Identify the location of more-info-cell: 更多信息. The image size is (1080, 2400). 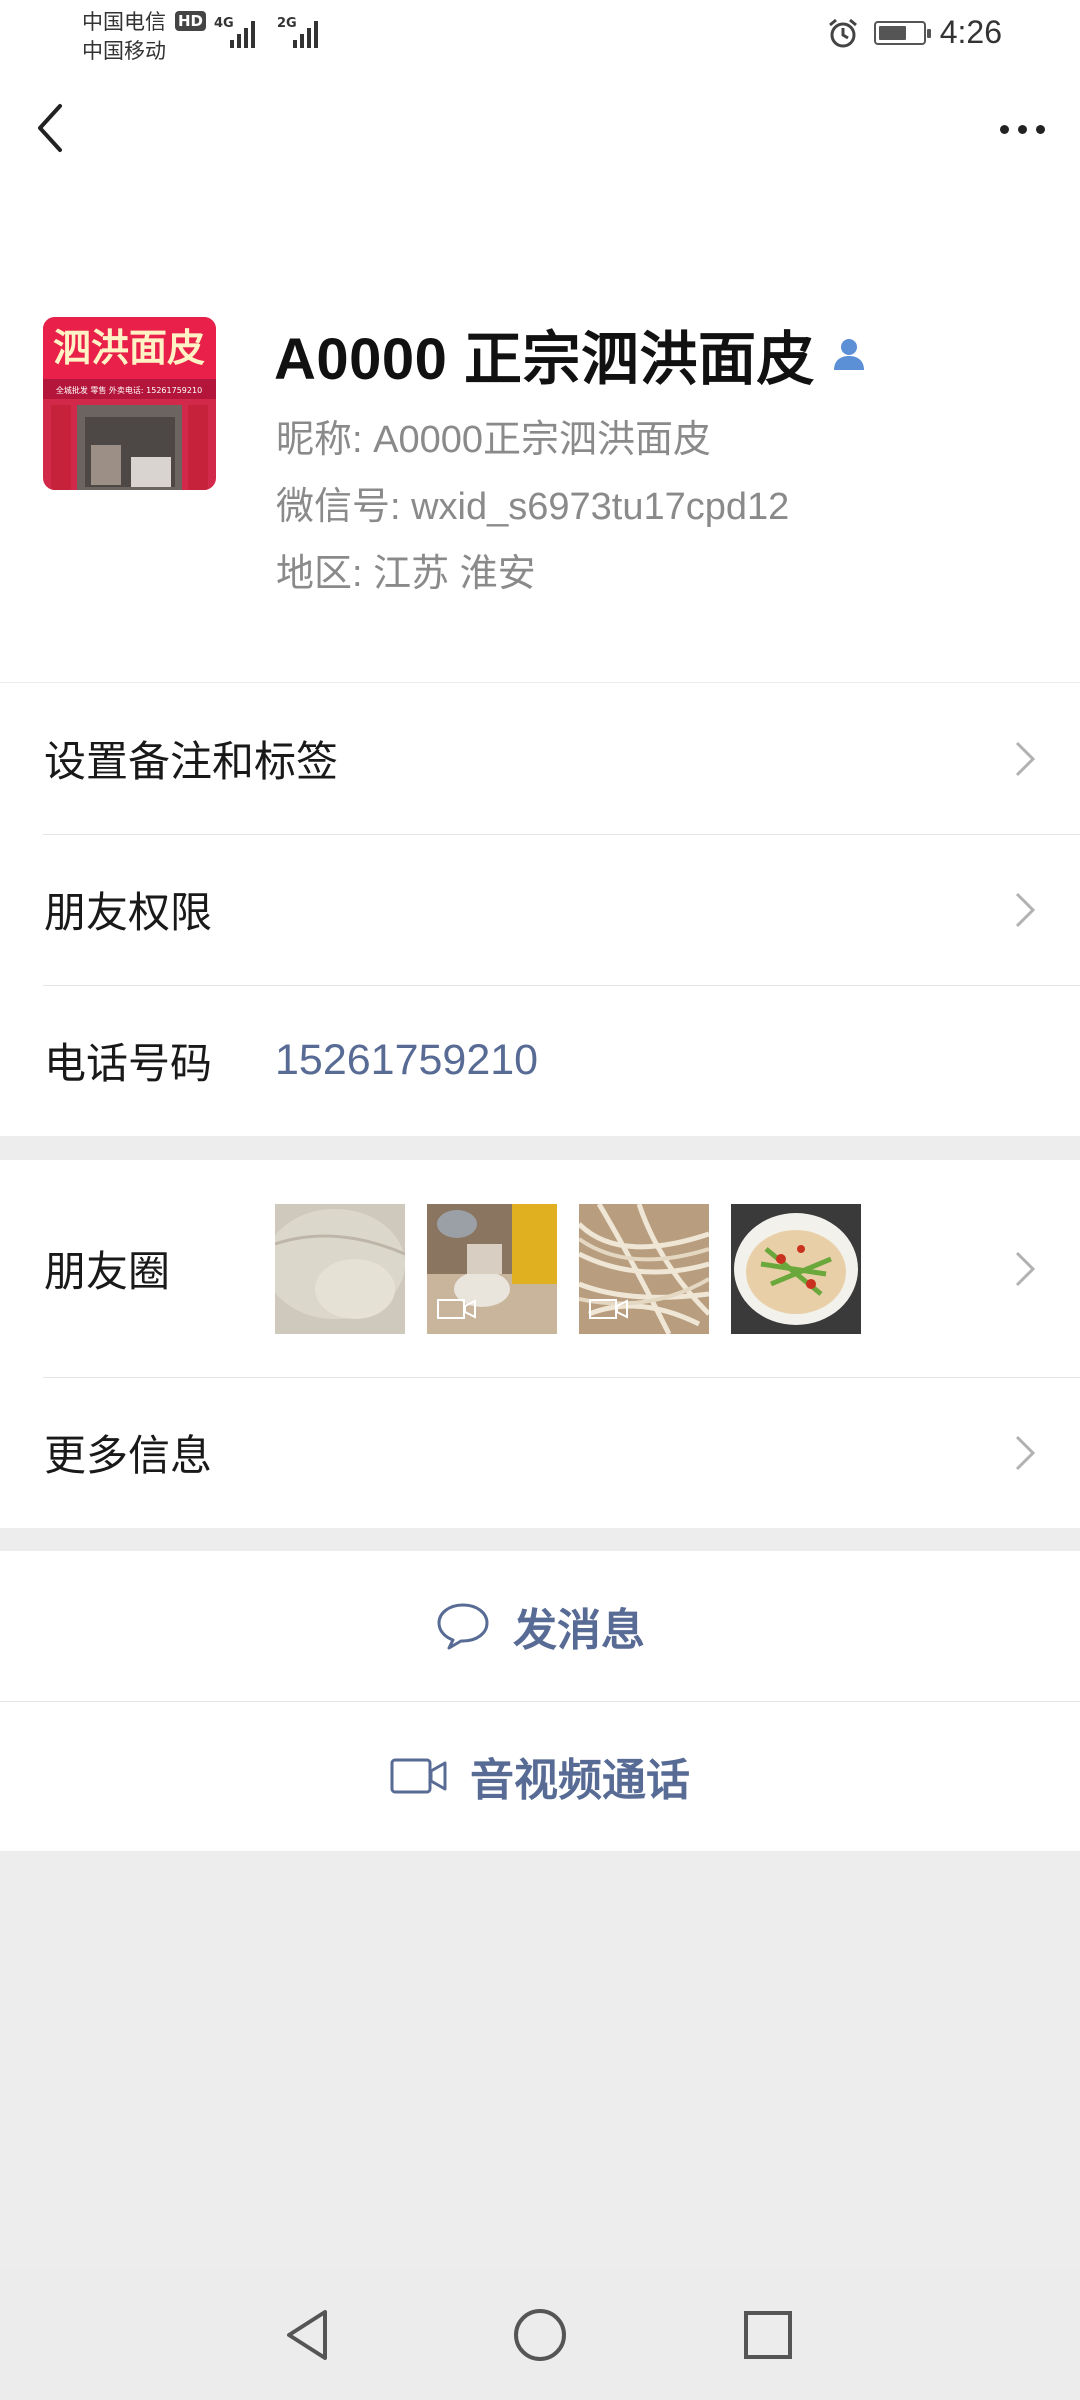
(540, 1452).